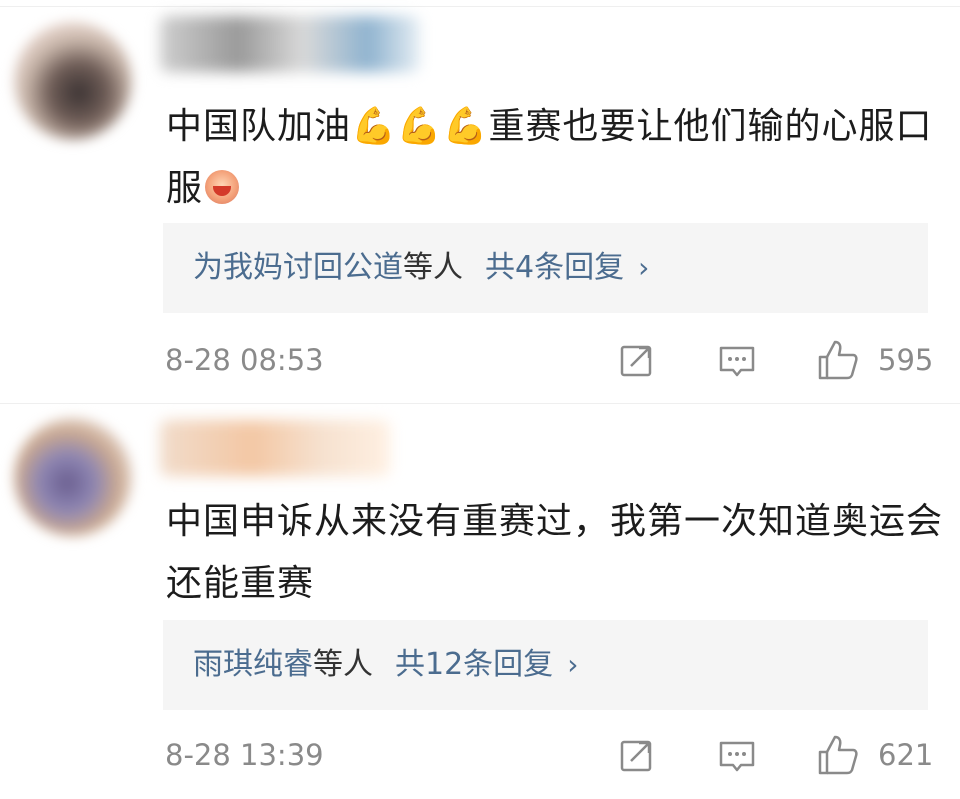  I want to click on comment-text: 中国队加油💪💪💪重赛也要让他们输的心服口服, so click(549, 157).